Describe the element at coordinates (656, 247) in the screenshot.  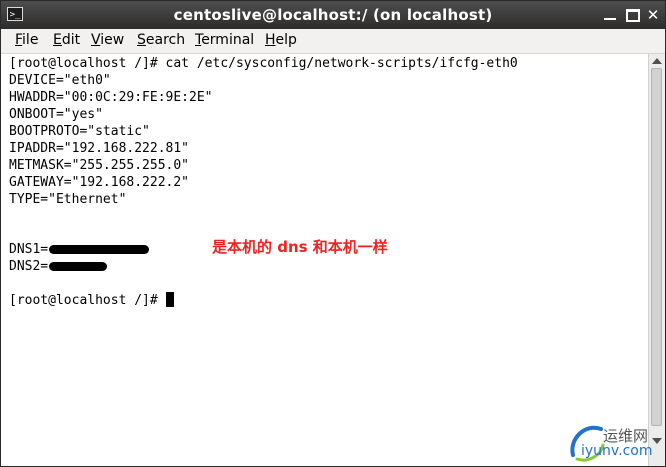
I see `scrollbar-thumb` at that location.